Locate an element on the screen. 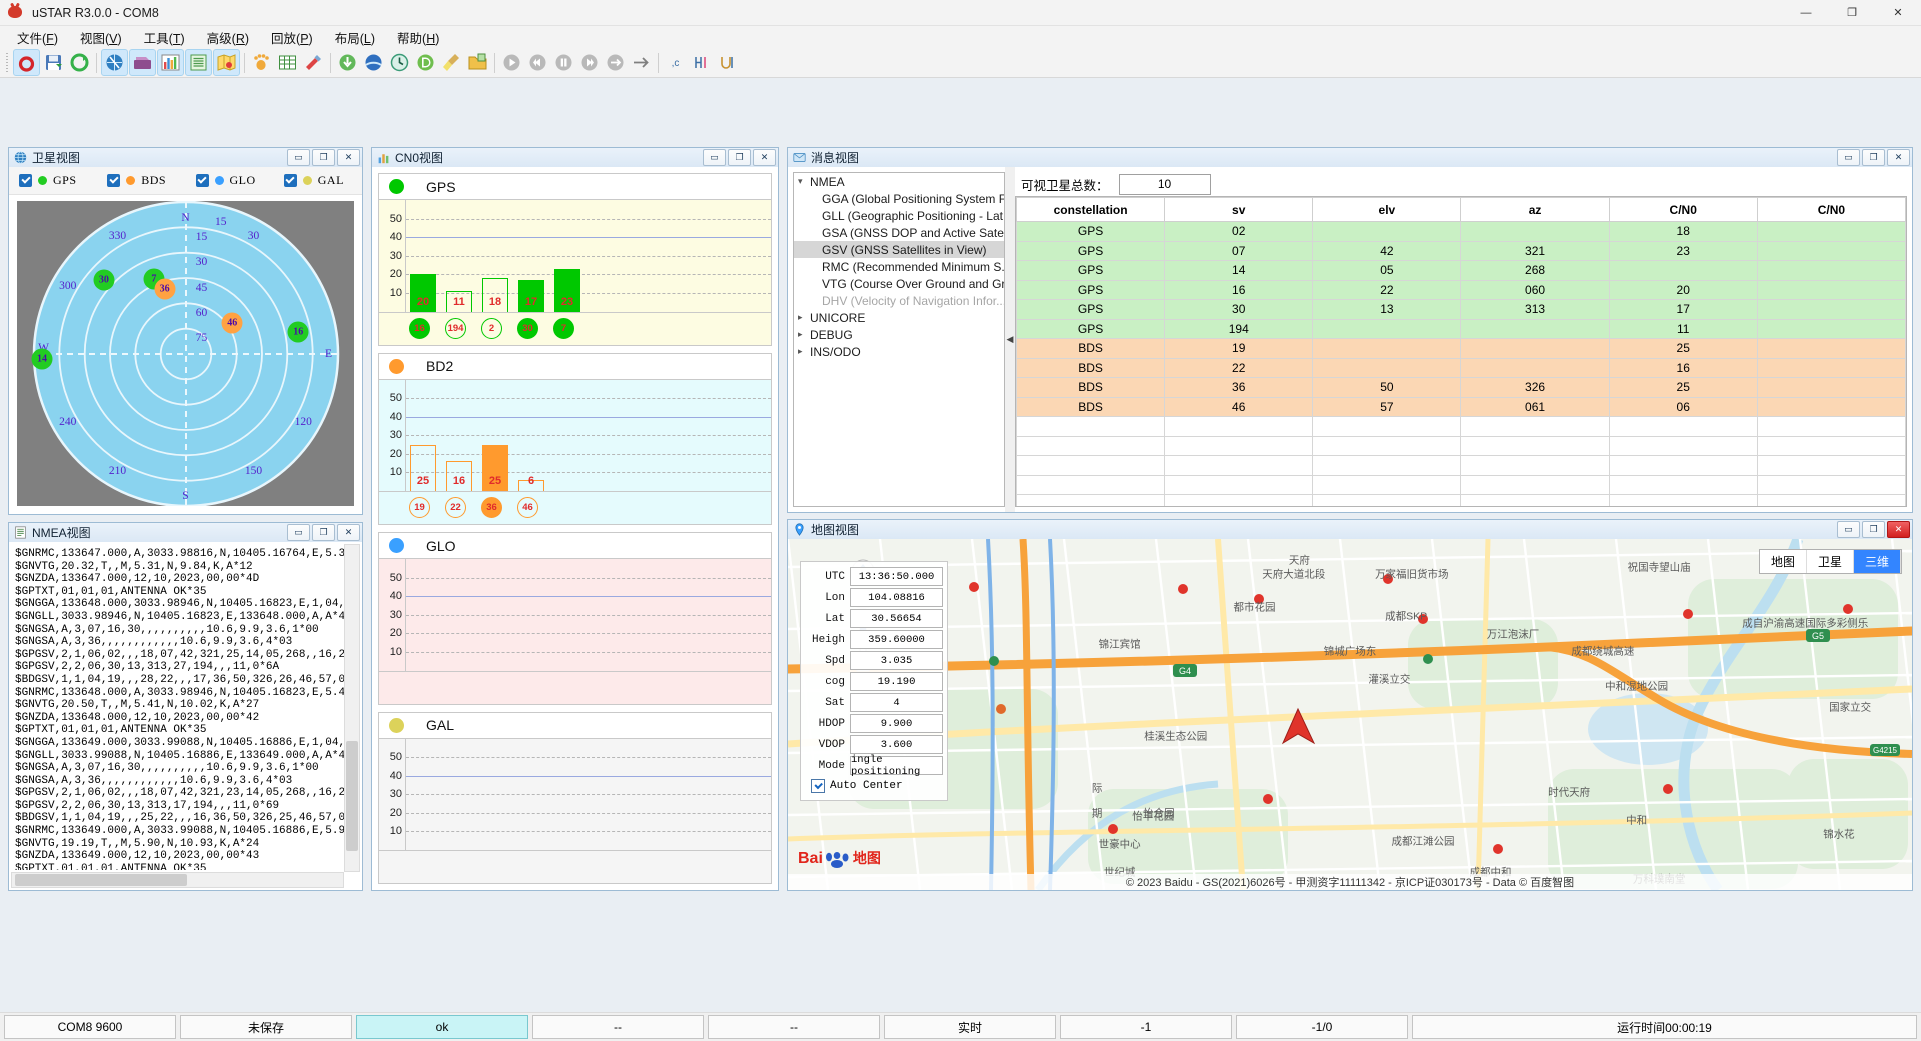  cno-satellite-chip-bd2-46: 46 is located at coordinates (527, 507).